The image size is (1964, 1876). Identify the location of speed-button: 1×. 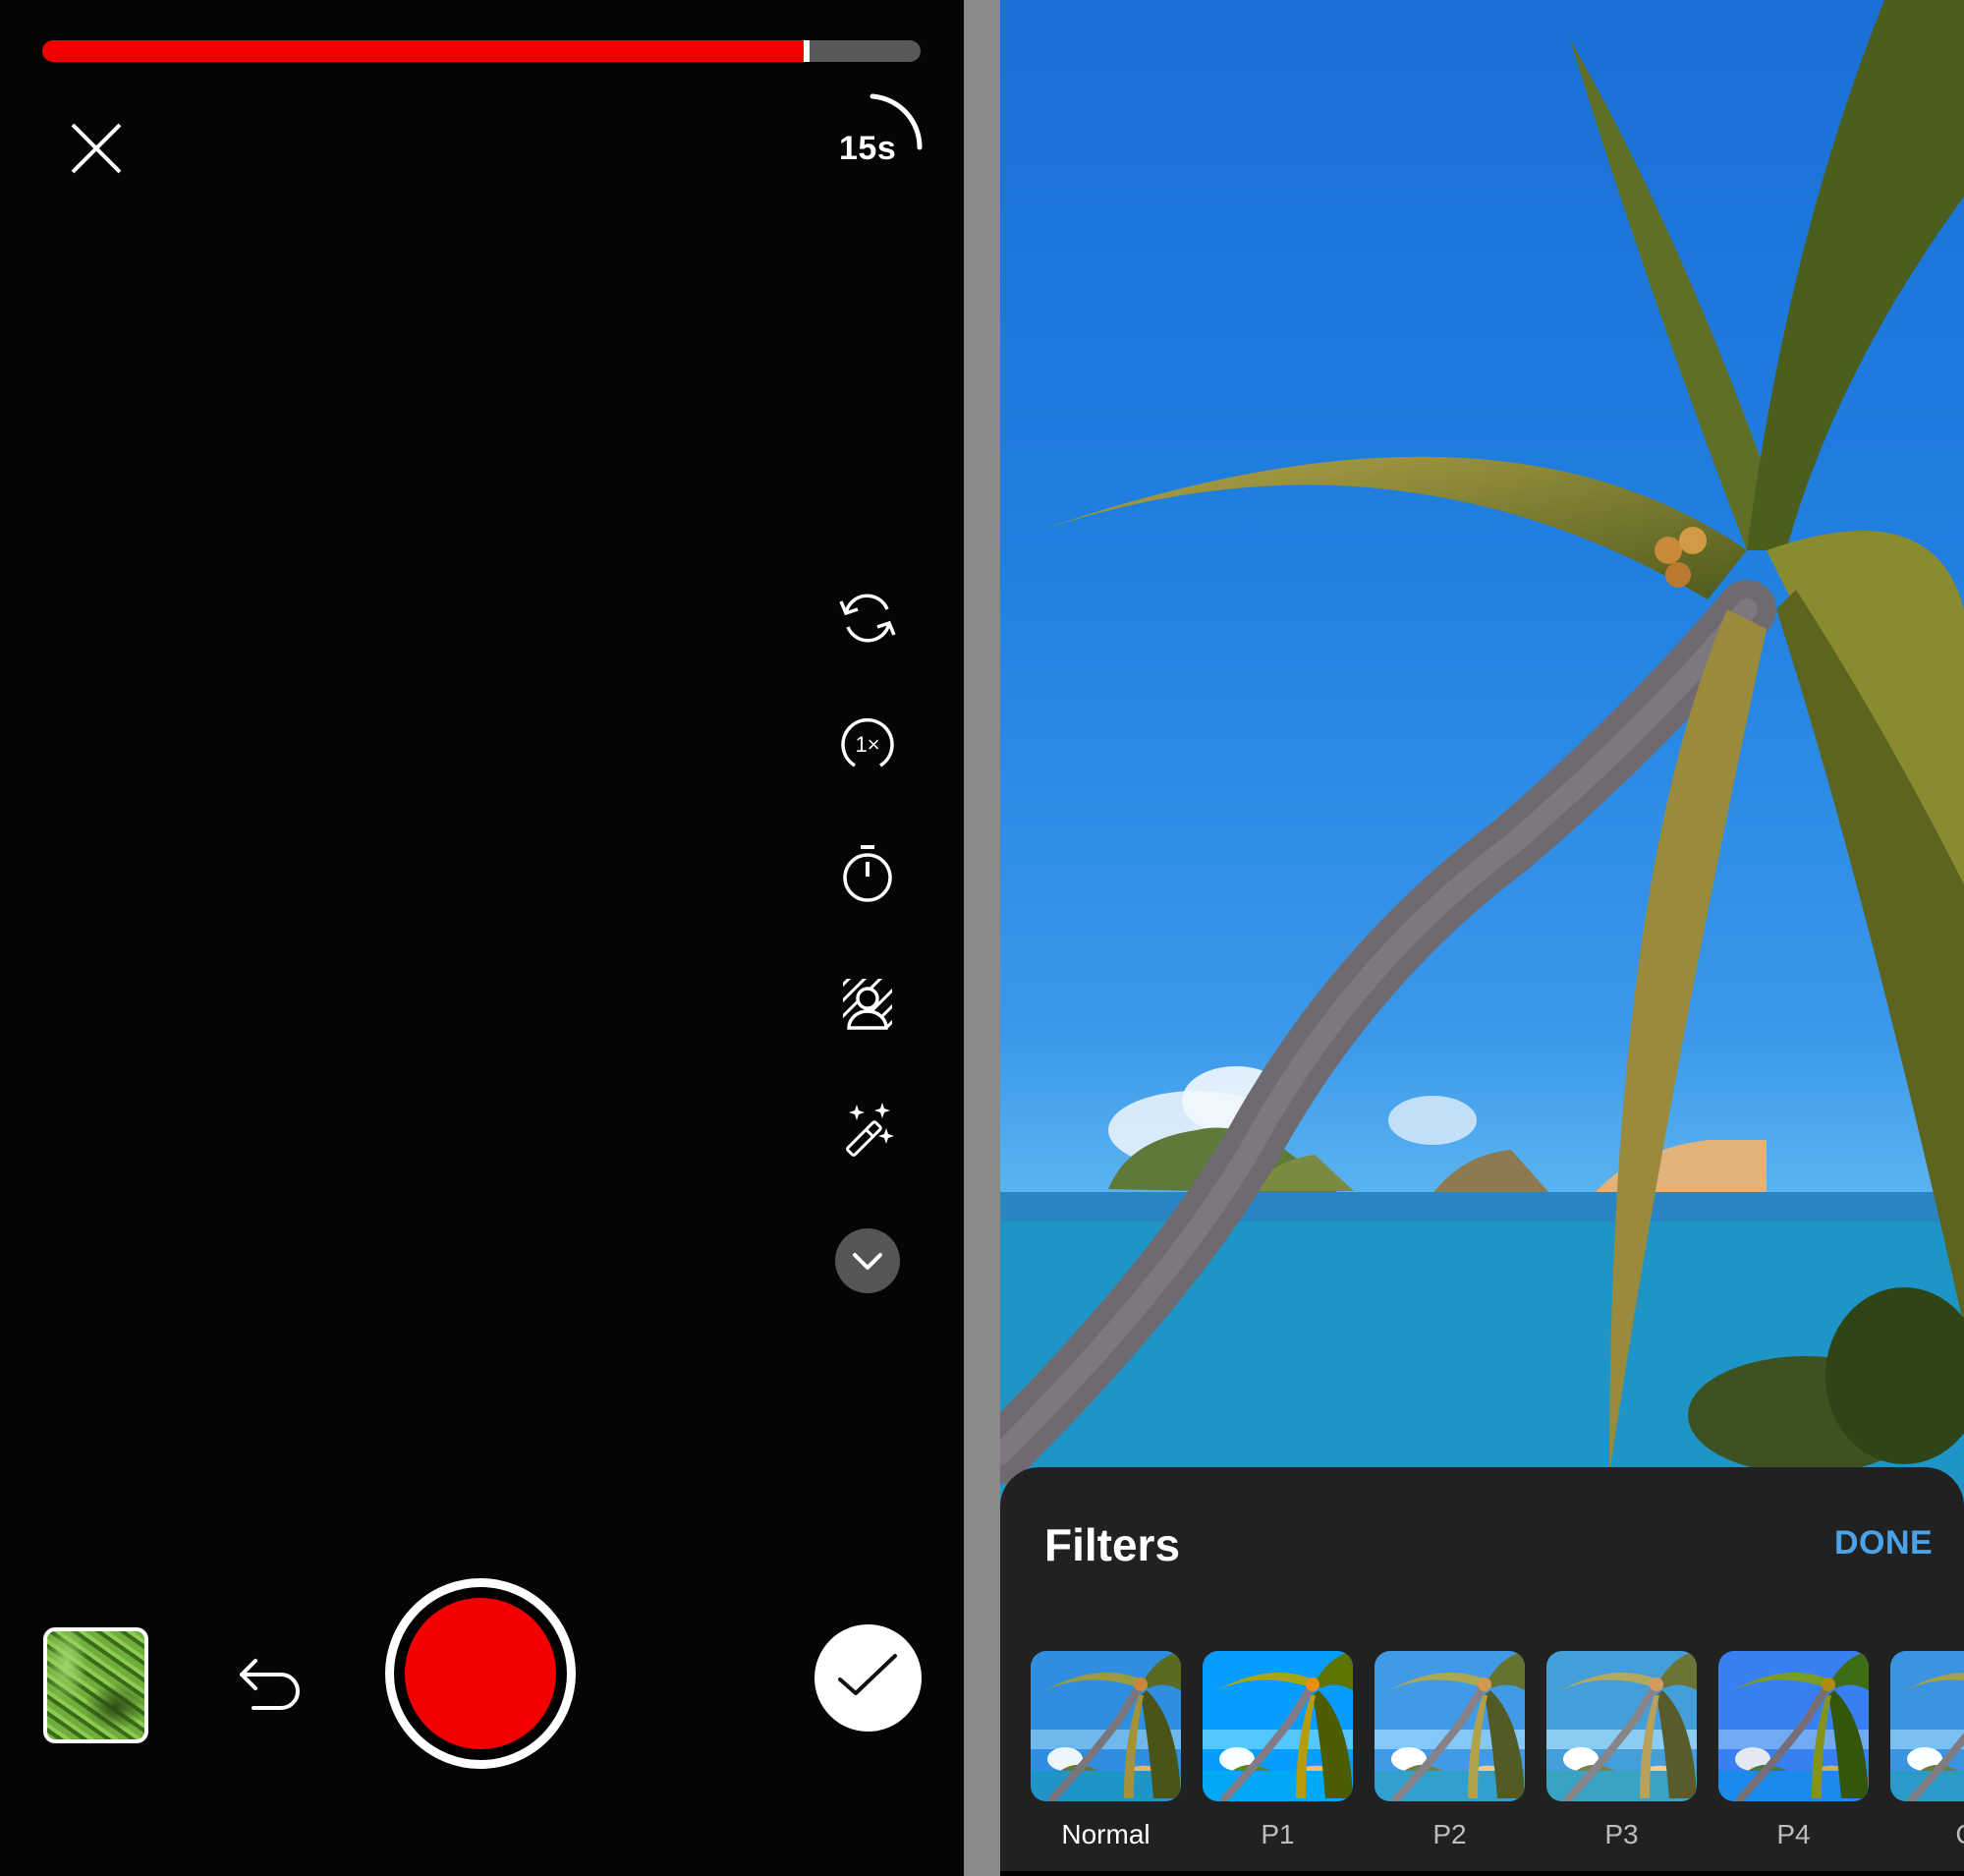
(868, 744).